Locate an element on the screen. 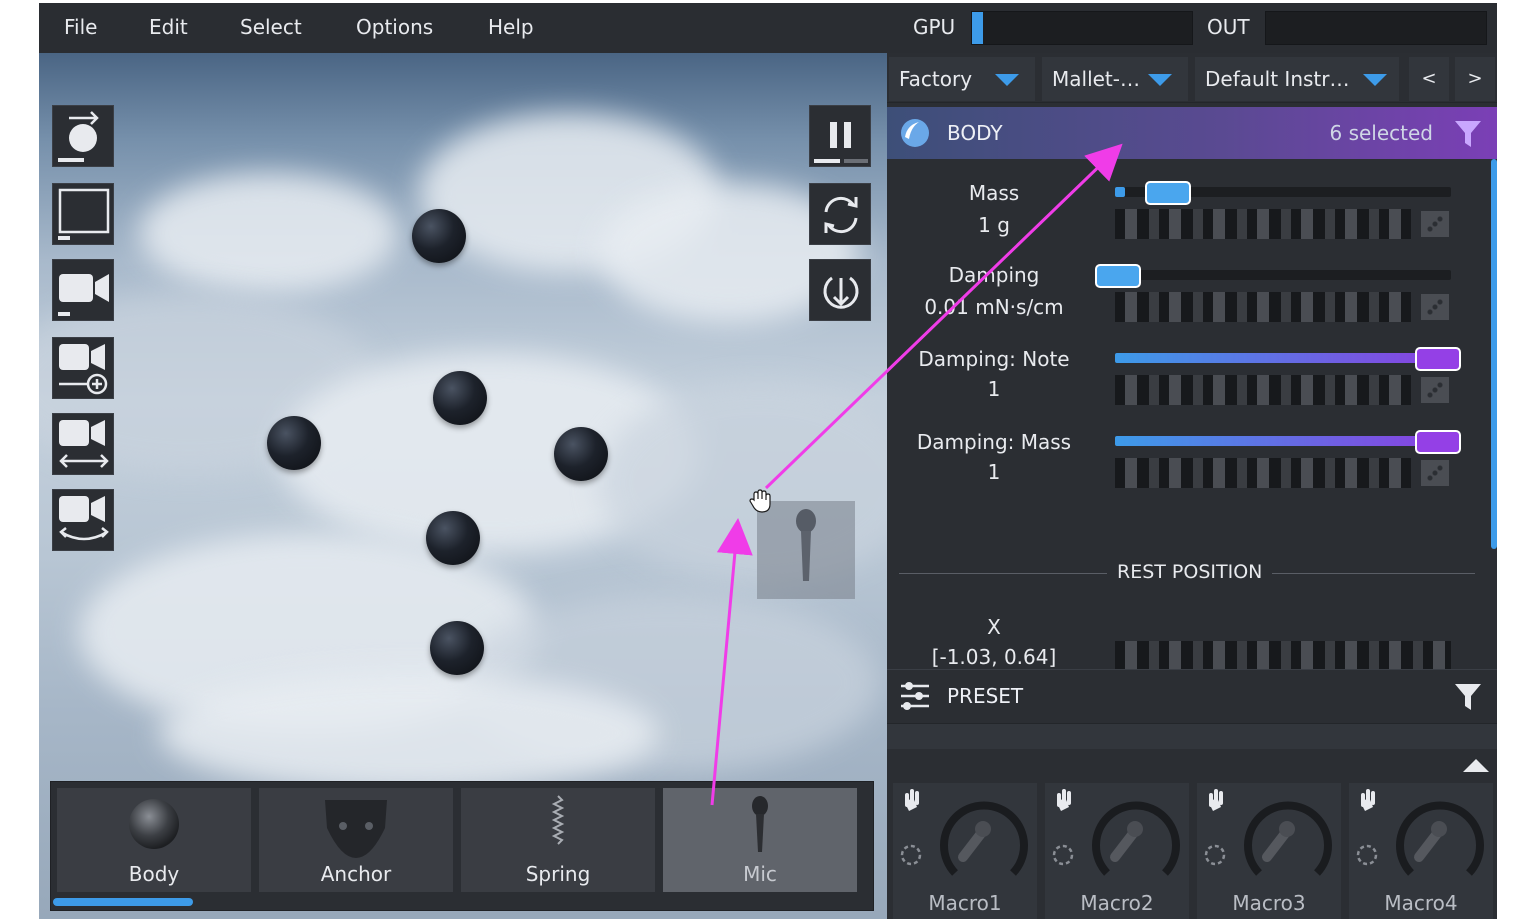 The image size is (1536, 922). macro-label: Macro2 is located at coordinates (1117, 903).